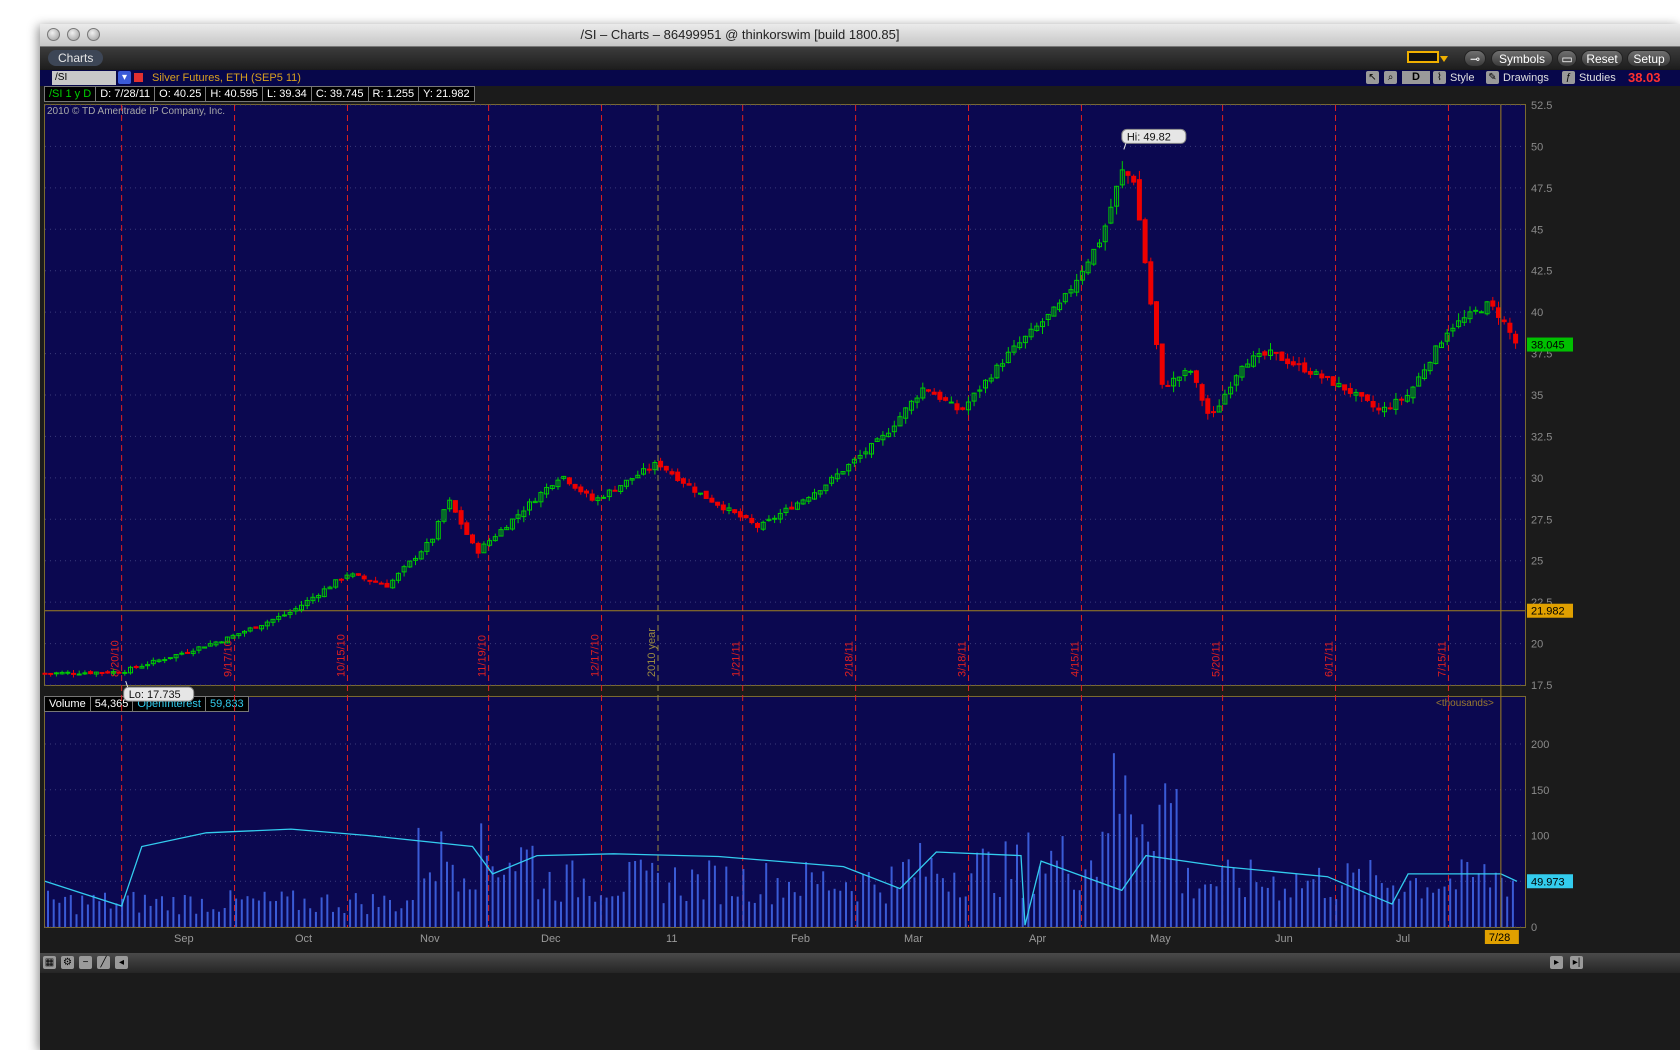 The image size is (1680, 1050). I want to click on price-tick-label: 17.5, so click(1541, 686).